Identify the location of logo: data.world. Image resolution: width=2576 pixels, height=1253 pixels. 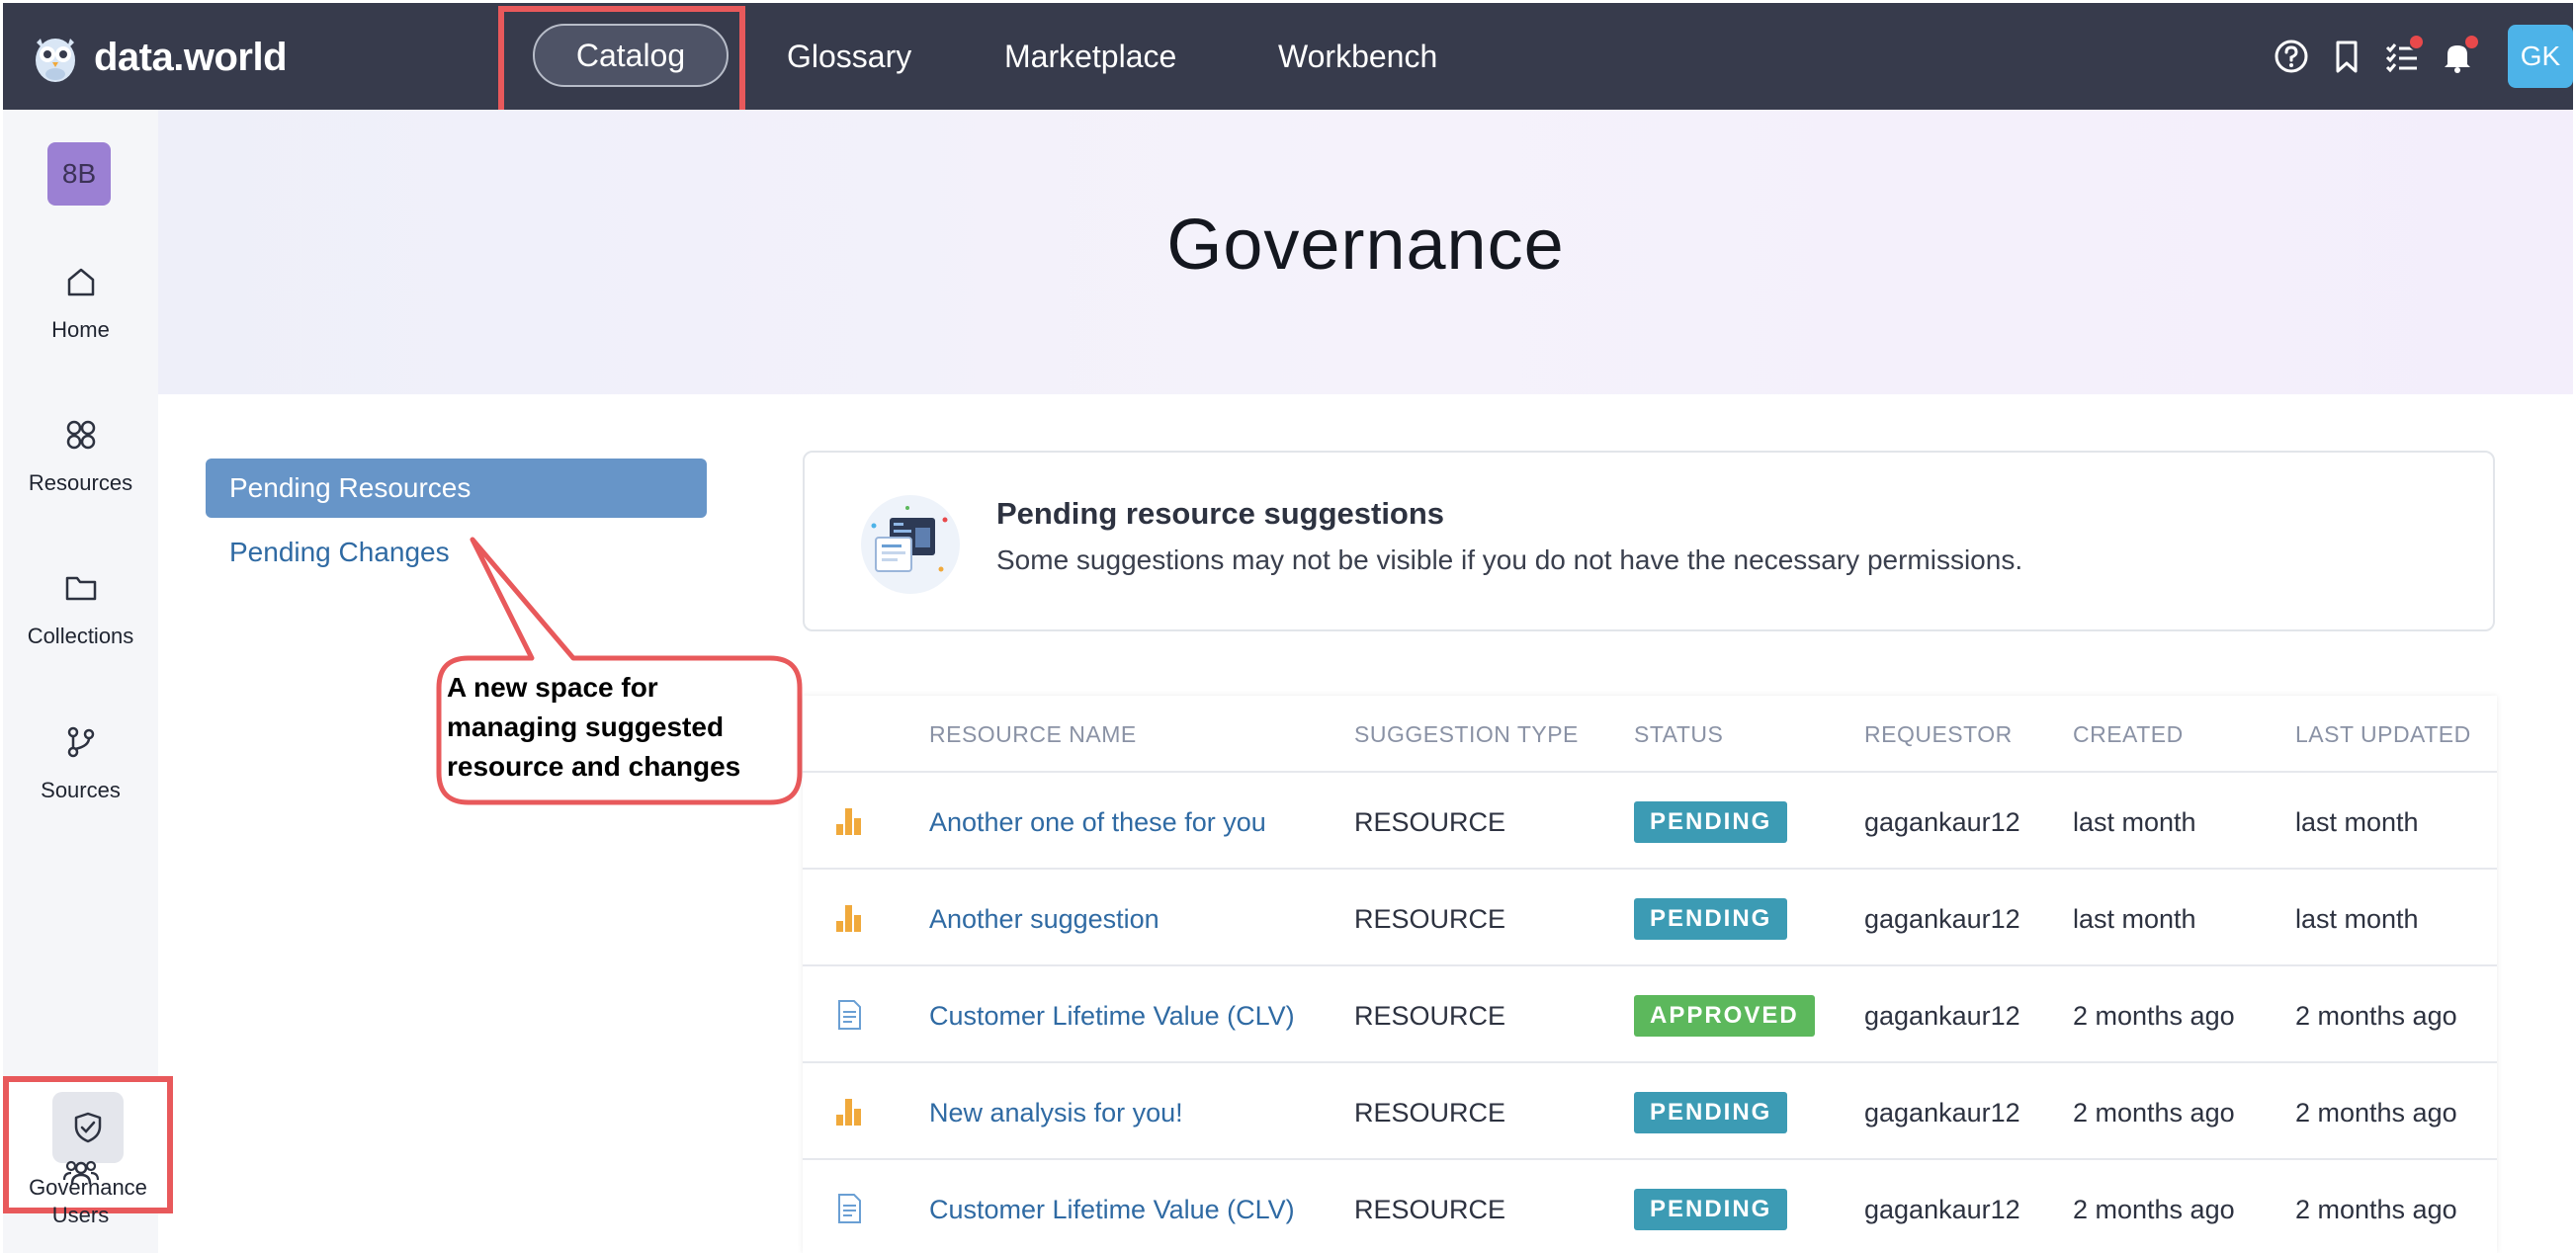
(159, 58).